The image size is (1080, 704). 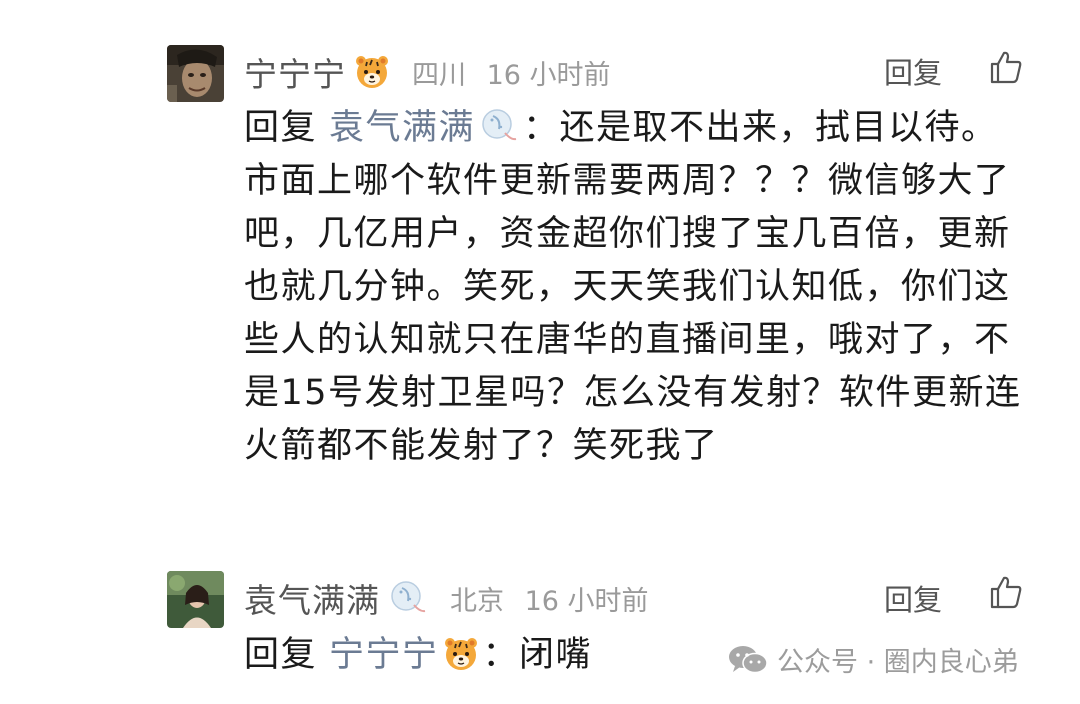 I want to click on comment-text: ：闭嘴, so click(x=537, y=655).